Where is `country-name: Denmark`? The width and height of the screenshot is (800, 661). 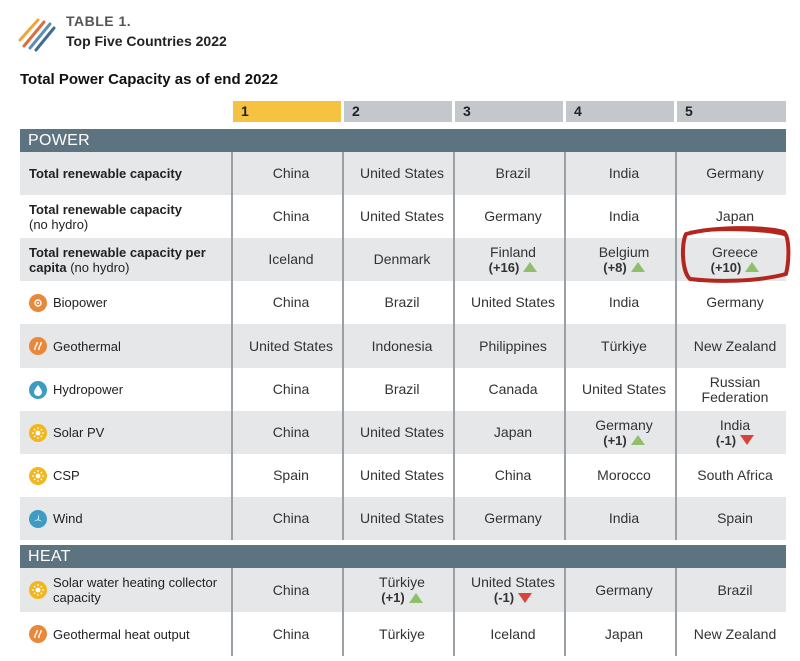 country-name: Denmark is located at coordinates (402, 259).